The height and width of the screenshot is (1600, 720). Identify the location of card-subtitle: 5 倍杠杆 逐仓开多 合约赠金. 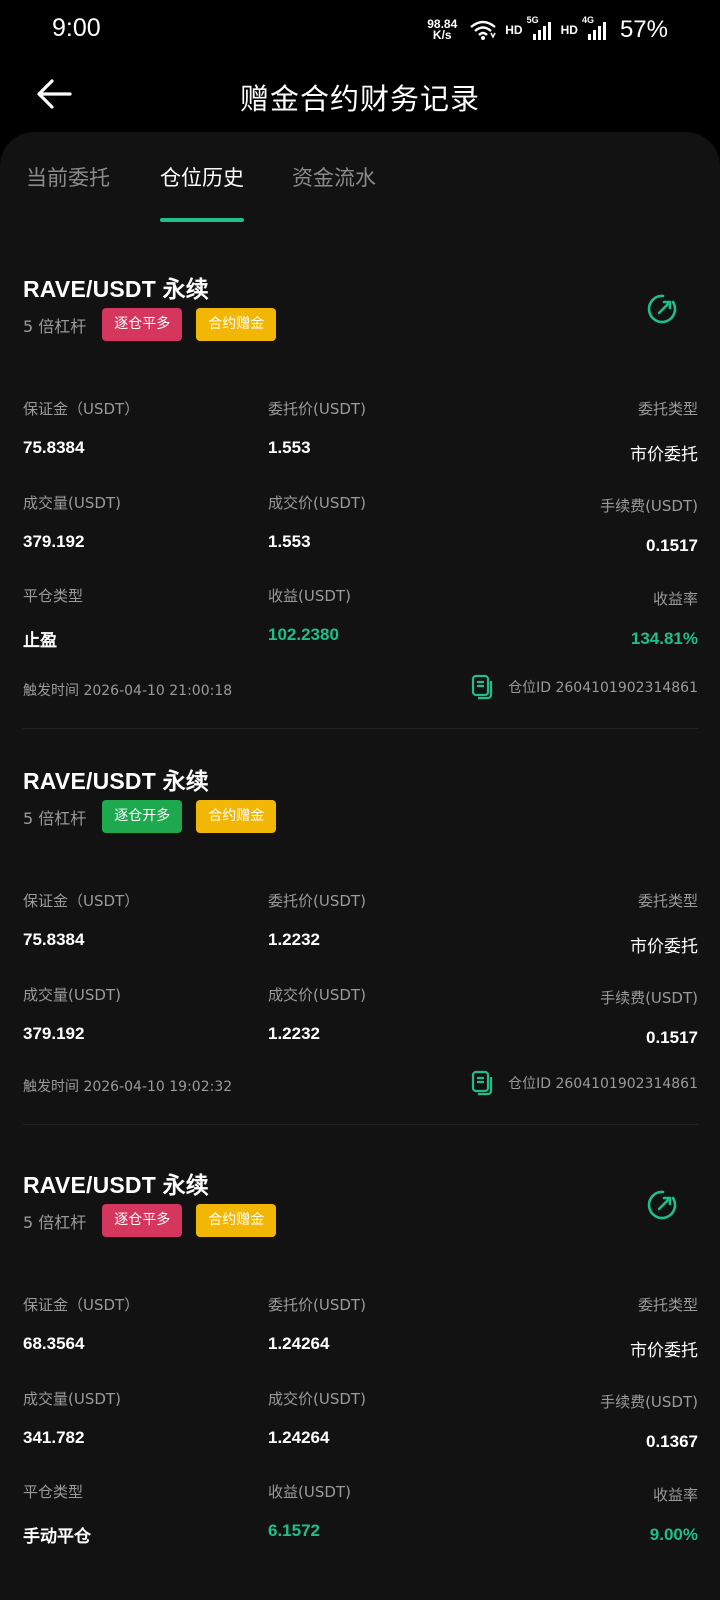
(156, 816).